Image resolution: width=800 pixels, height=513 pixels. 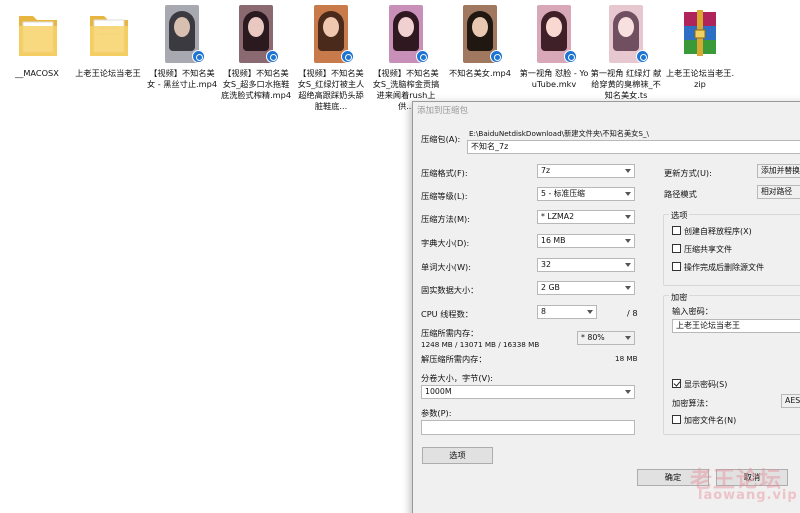 I want to click on dialog-title: 添加到压缩包, so click(x=443, y=111).